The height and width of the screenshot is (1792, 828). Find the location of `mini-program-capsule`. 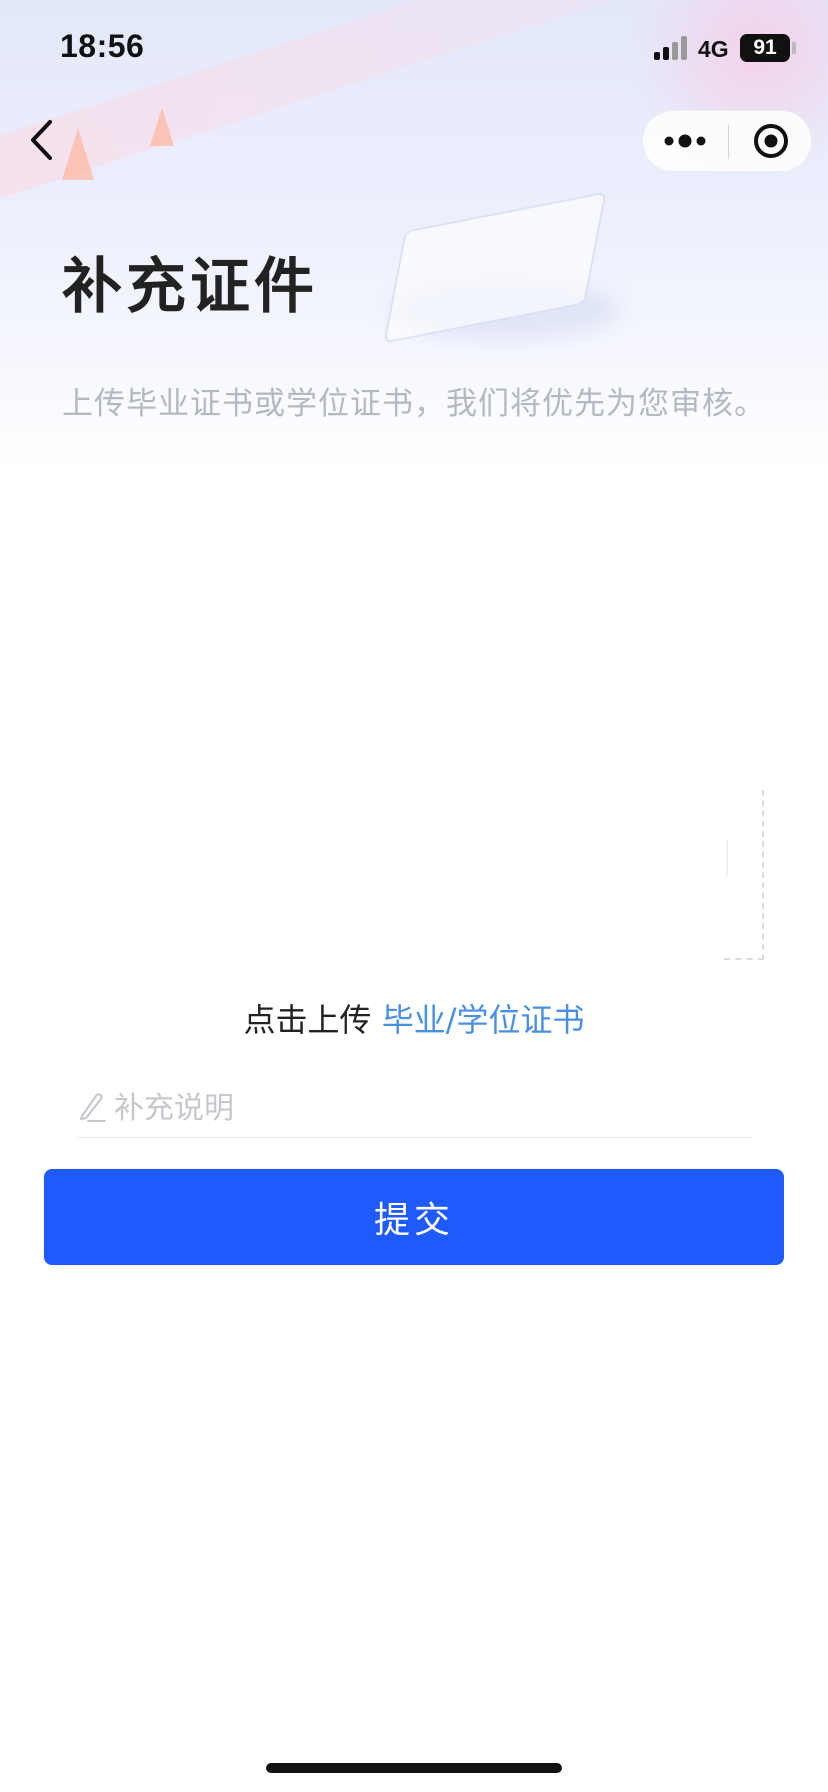

mini-program-capsule is located at coordinates (727, 141).